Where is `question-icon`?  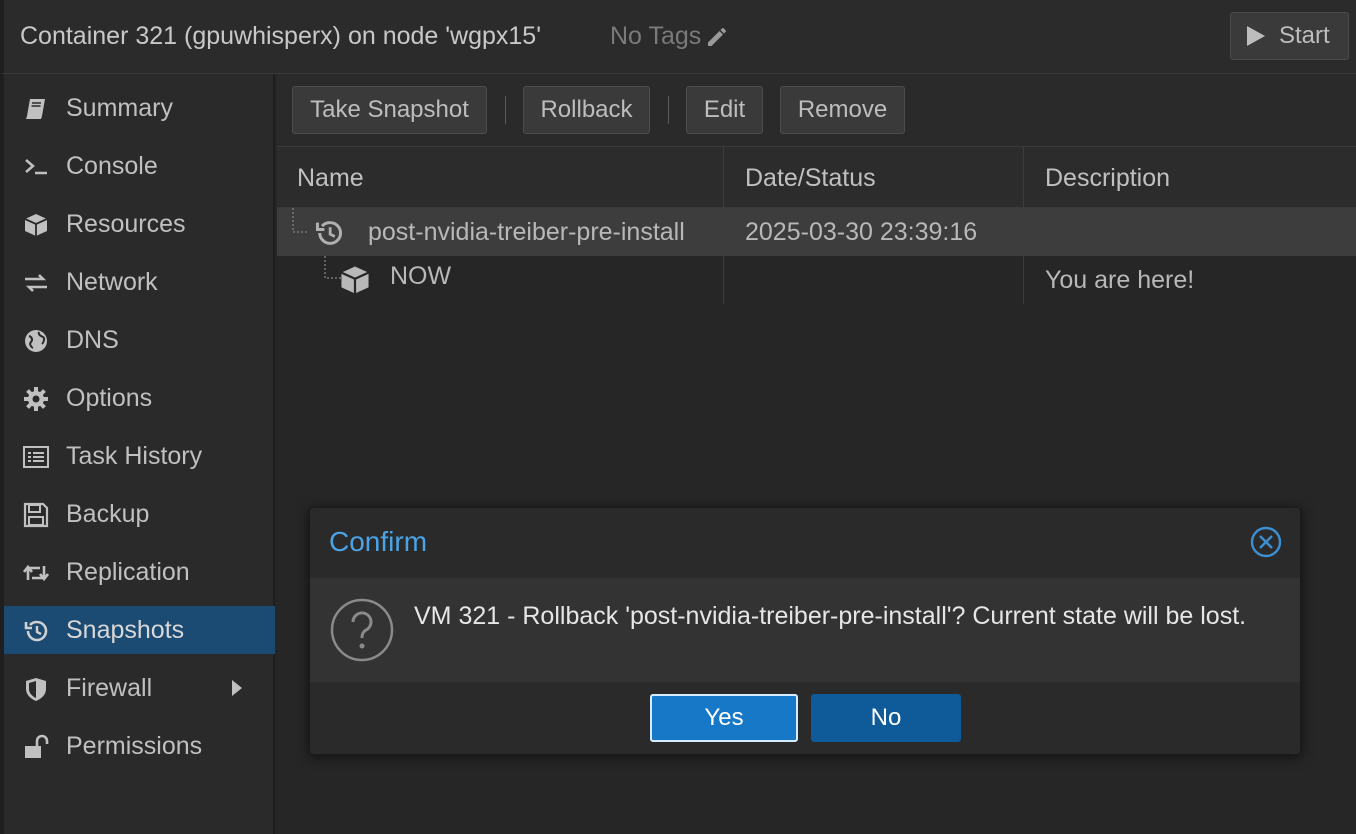 question-icon is located at coordinates (362, 630).